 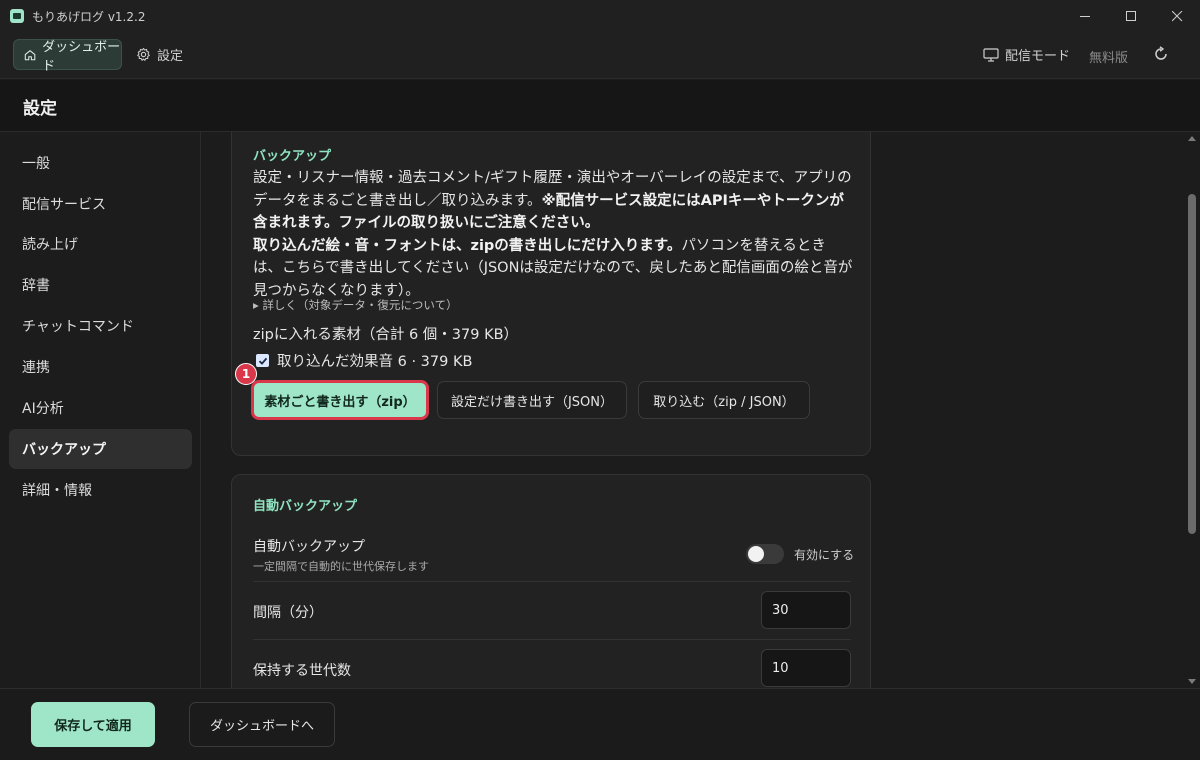 What do you see at coordinates (288, 613) in the screenshot?
I see `interval-label: 間隔（分）` at bounding box center [288, 613].